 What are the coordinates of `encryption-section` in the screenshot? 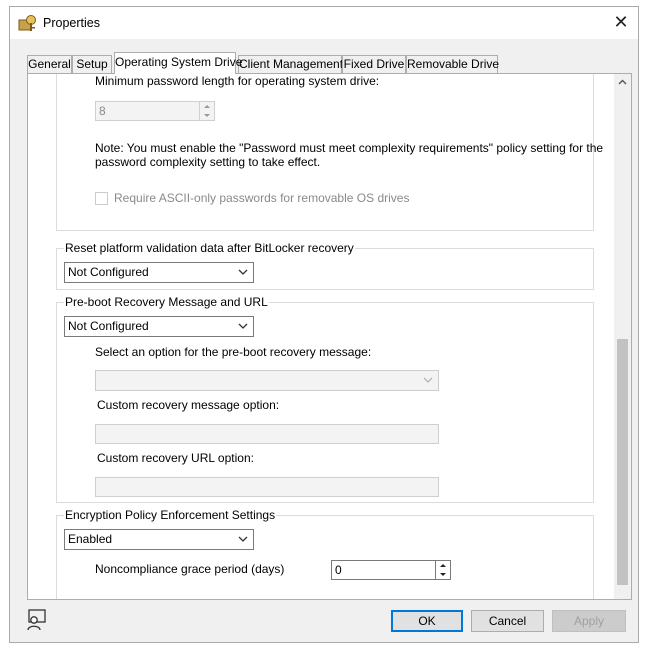 It's located at (325, 557).